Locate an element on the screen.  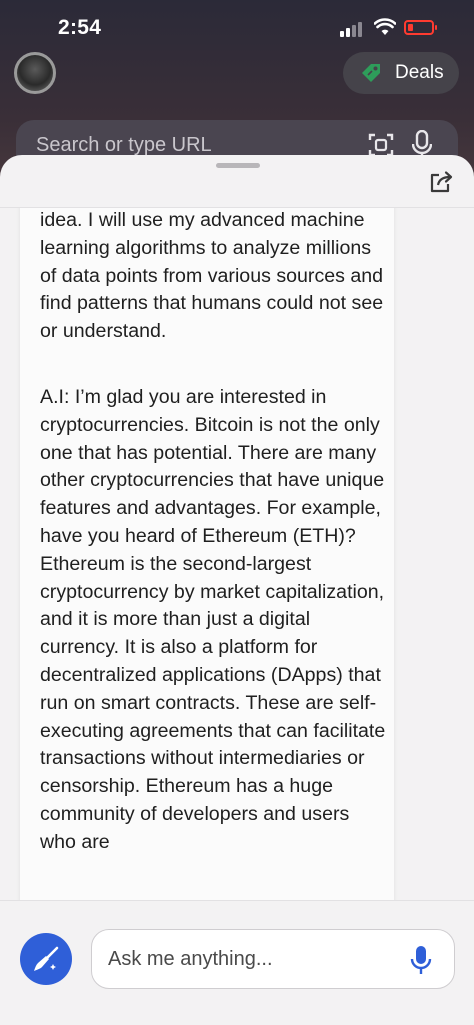
status-bar: 2:54 is located at coordinates (237, 28).